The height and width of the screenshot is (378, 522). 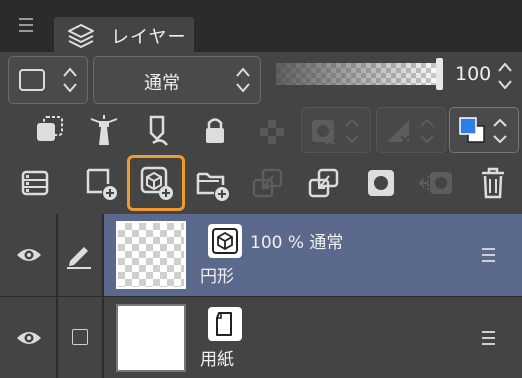 What do you see at coordinates (162, 83) in the screenshot?
I see `blend-mode-value: 通常` at bounding box center [162, 83].